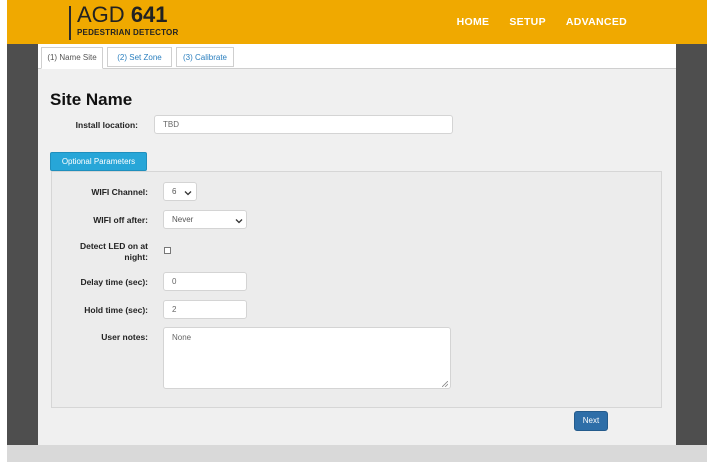 This screenshot has width=707, height=462. I want to click on wifi-off-label: WIFI off after:, so click(120, 220).